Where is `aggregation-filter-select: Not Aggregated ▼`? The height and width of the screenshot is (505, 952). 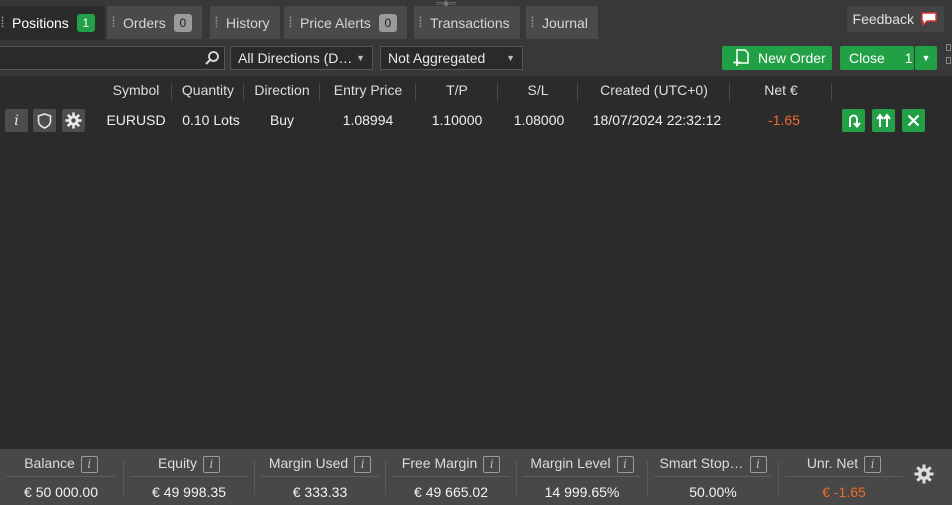 aggregation-filter-select: Not Aggregated ▼ is located at coordinates (451, 58).